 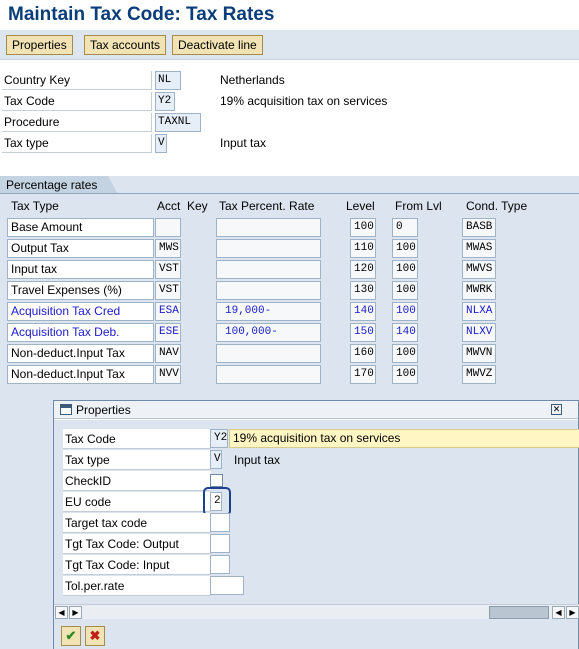 I want to click on procedure-label: Procedure, so click(x=77, y=122).